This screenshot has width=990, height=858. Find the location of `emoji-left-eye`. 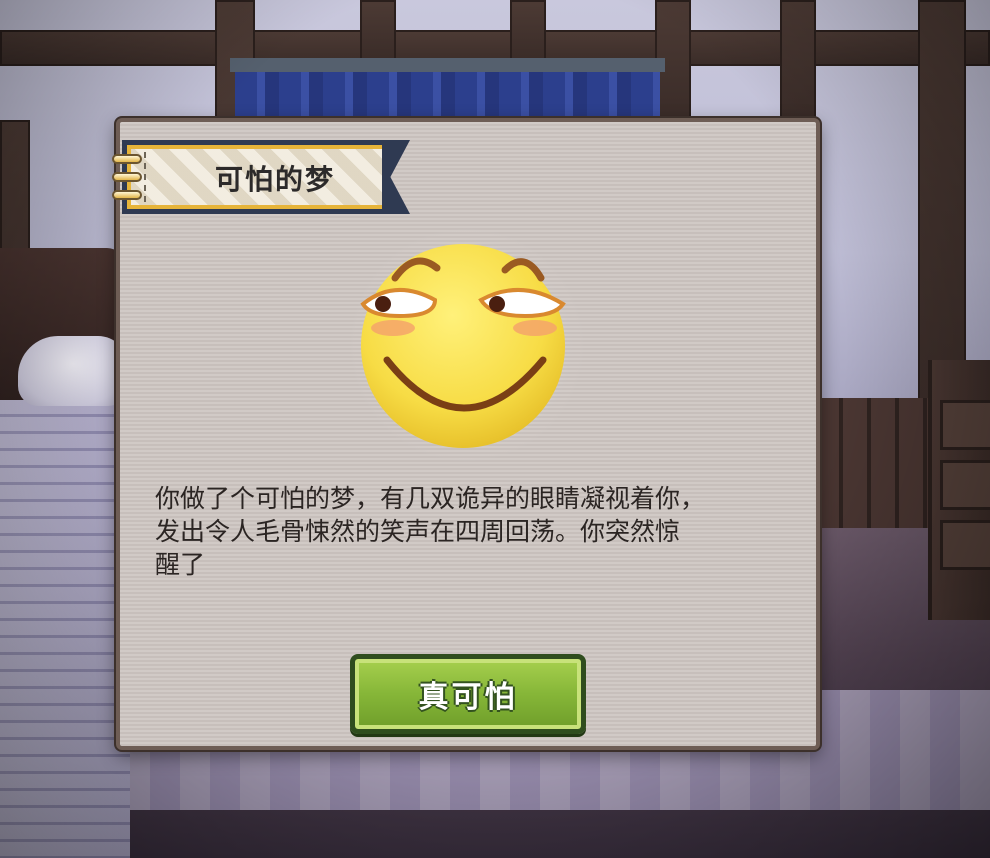

emoji-left-eye is located at coordinates (399, 303).